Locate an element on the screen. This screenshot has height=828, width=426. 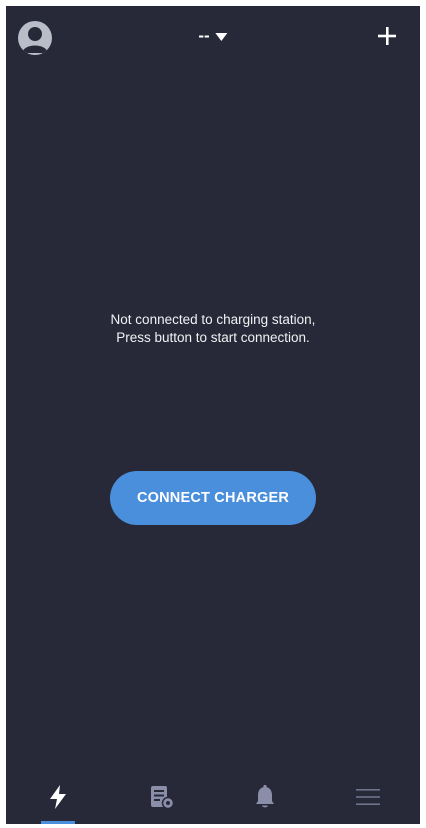
connect-charger-button: CONNECT CHARGER is located at coordinates (213, 498).